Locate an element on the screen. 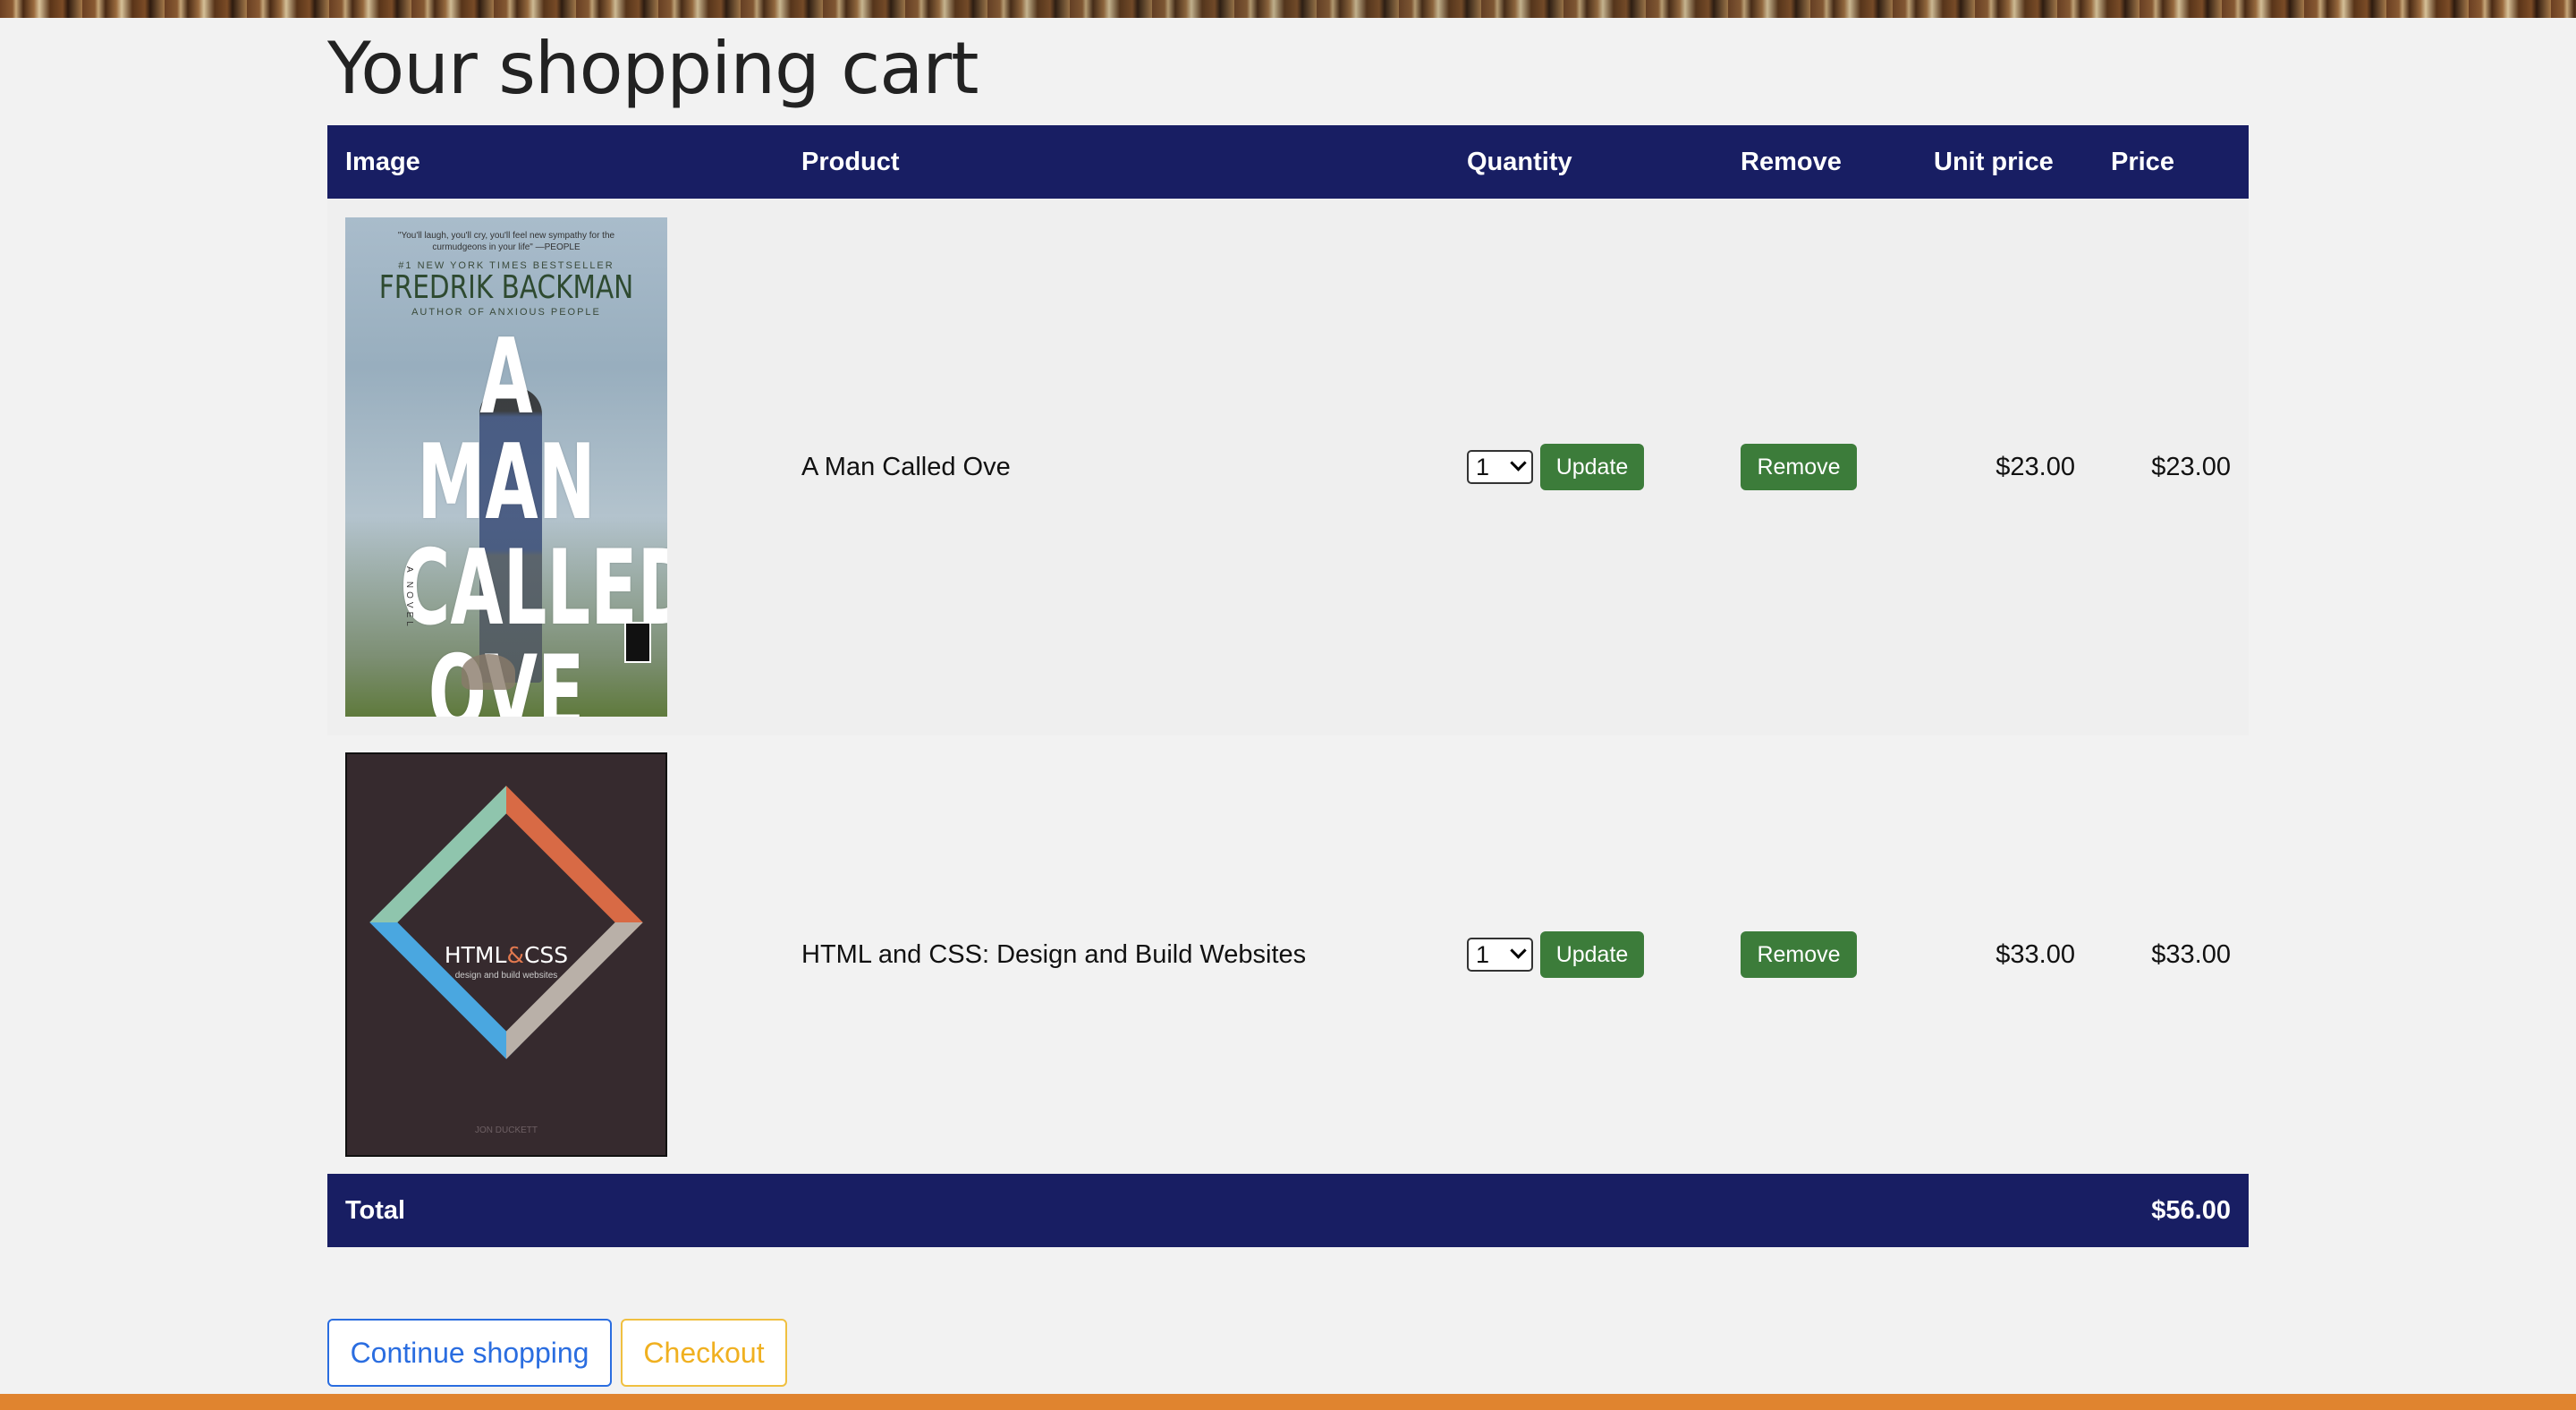 This screenshot has height=1410, width=2576. header-unit-price: Unit price is located at coordinates (1994, 161).